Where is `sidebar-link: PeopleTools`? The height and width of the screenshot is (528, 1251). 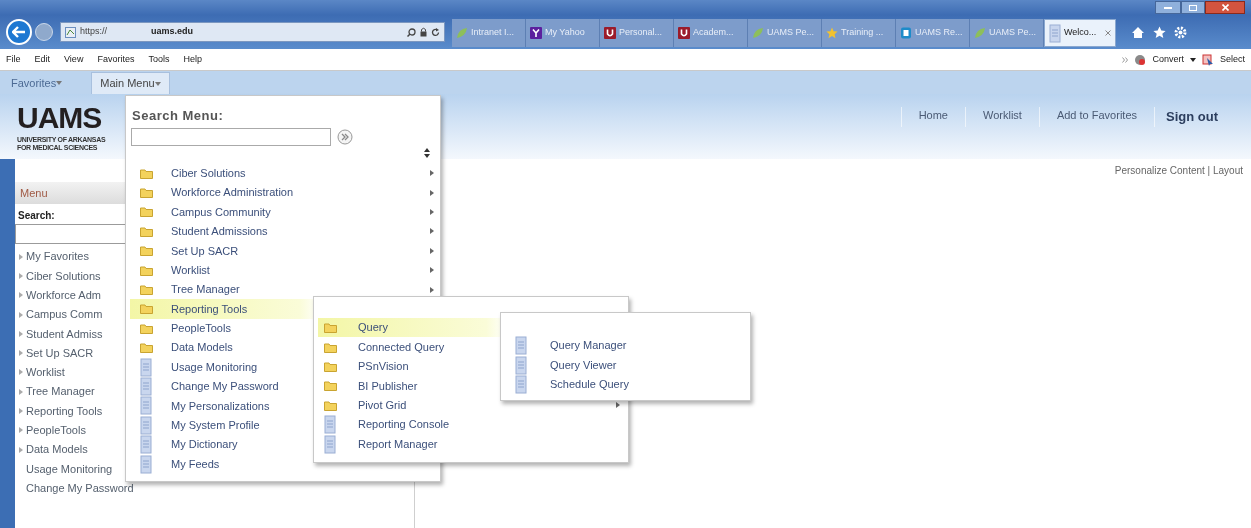 sidebar-link: PeopleTools is located at coordinates (56, 430).